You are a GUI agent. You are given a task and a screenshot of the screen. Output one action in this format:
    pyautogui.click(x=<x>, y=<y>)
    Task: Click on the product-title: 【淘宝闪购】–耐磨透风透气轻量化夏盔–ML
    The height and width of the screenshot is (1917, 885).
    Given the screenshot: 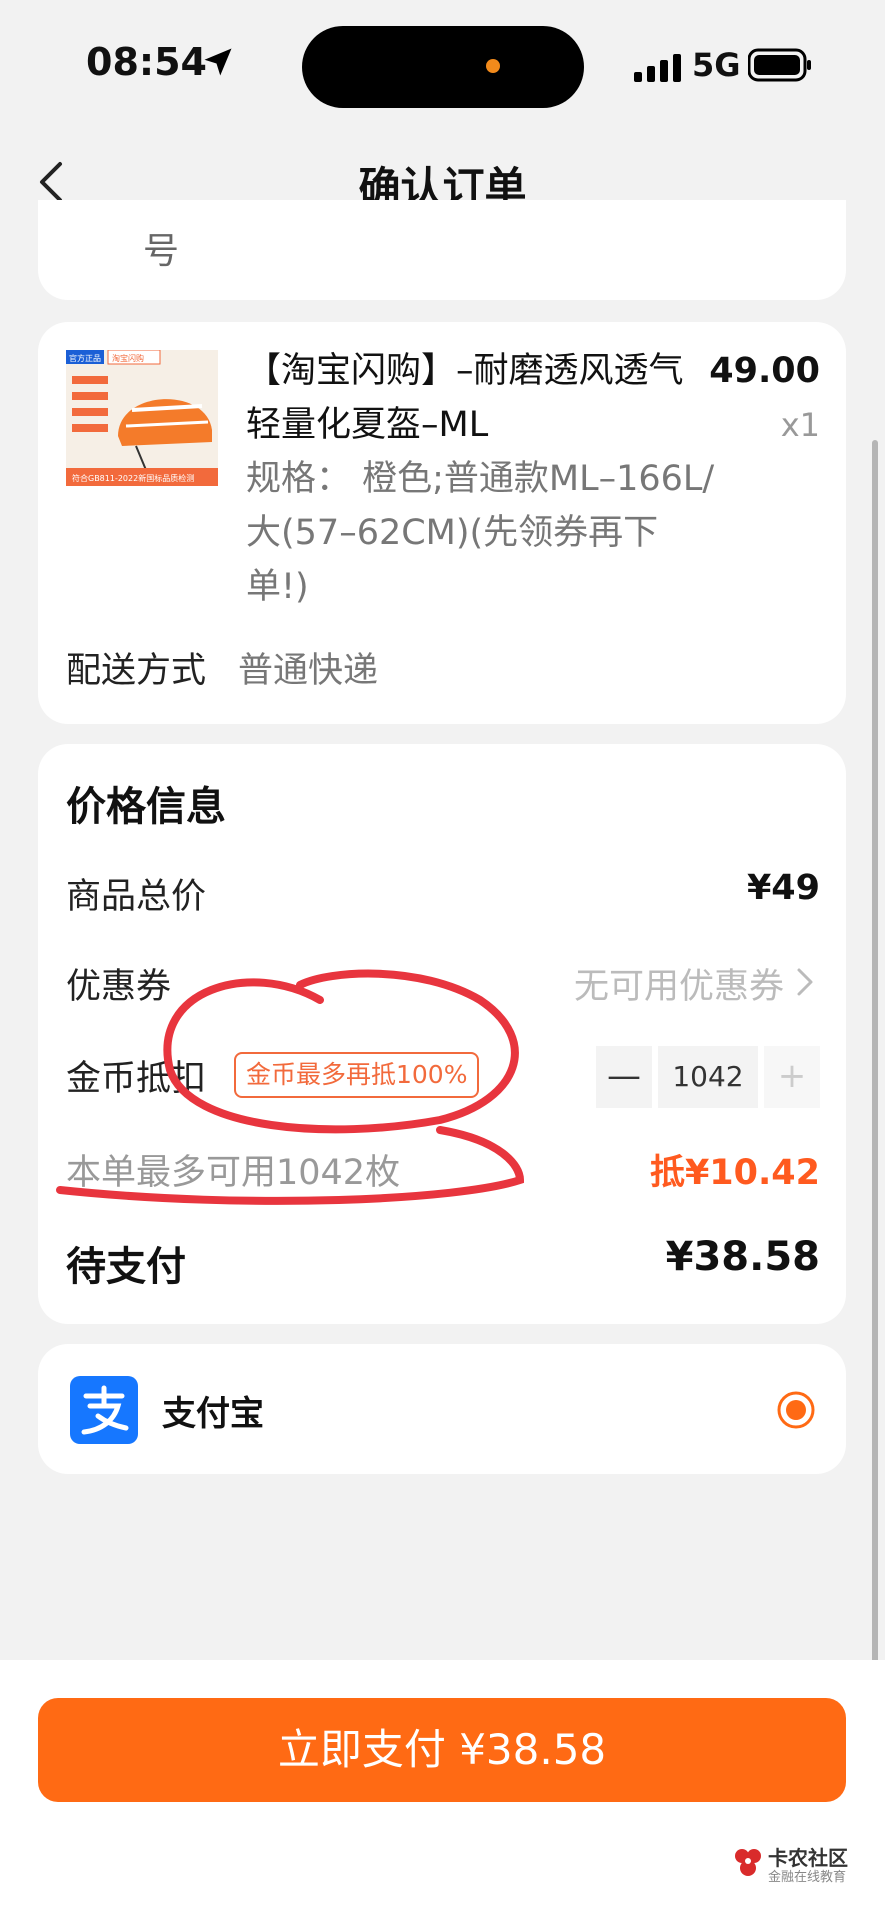 What is the action you would take?
    pyautogui.click(x=466, y=398)
    